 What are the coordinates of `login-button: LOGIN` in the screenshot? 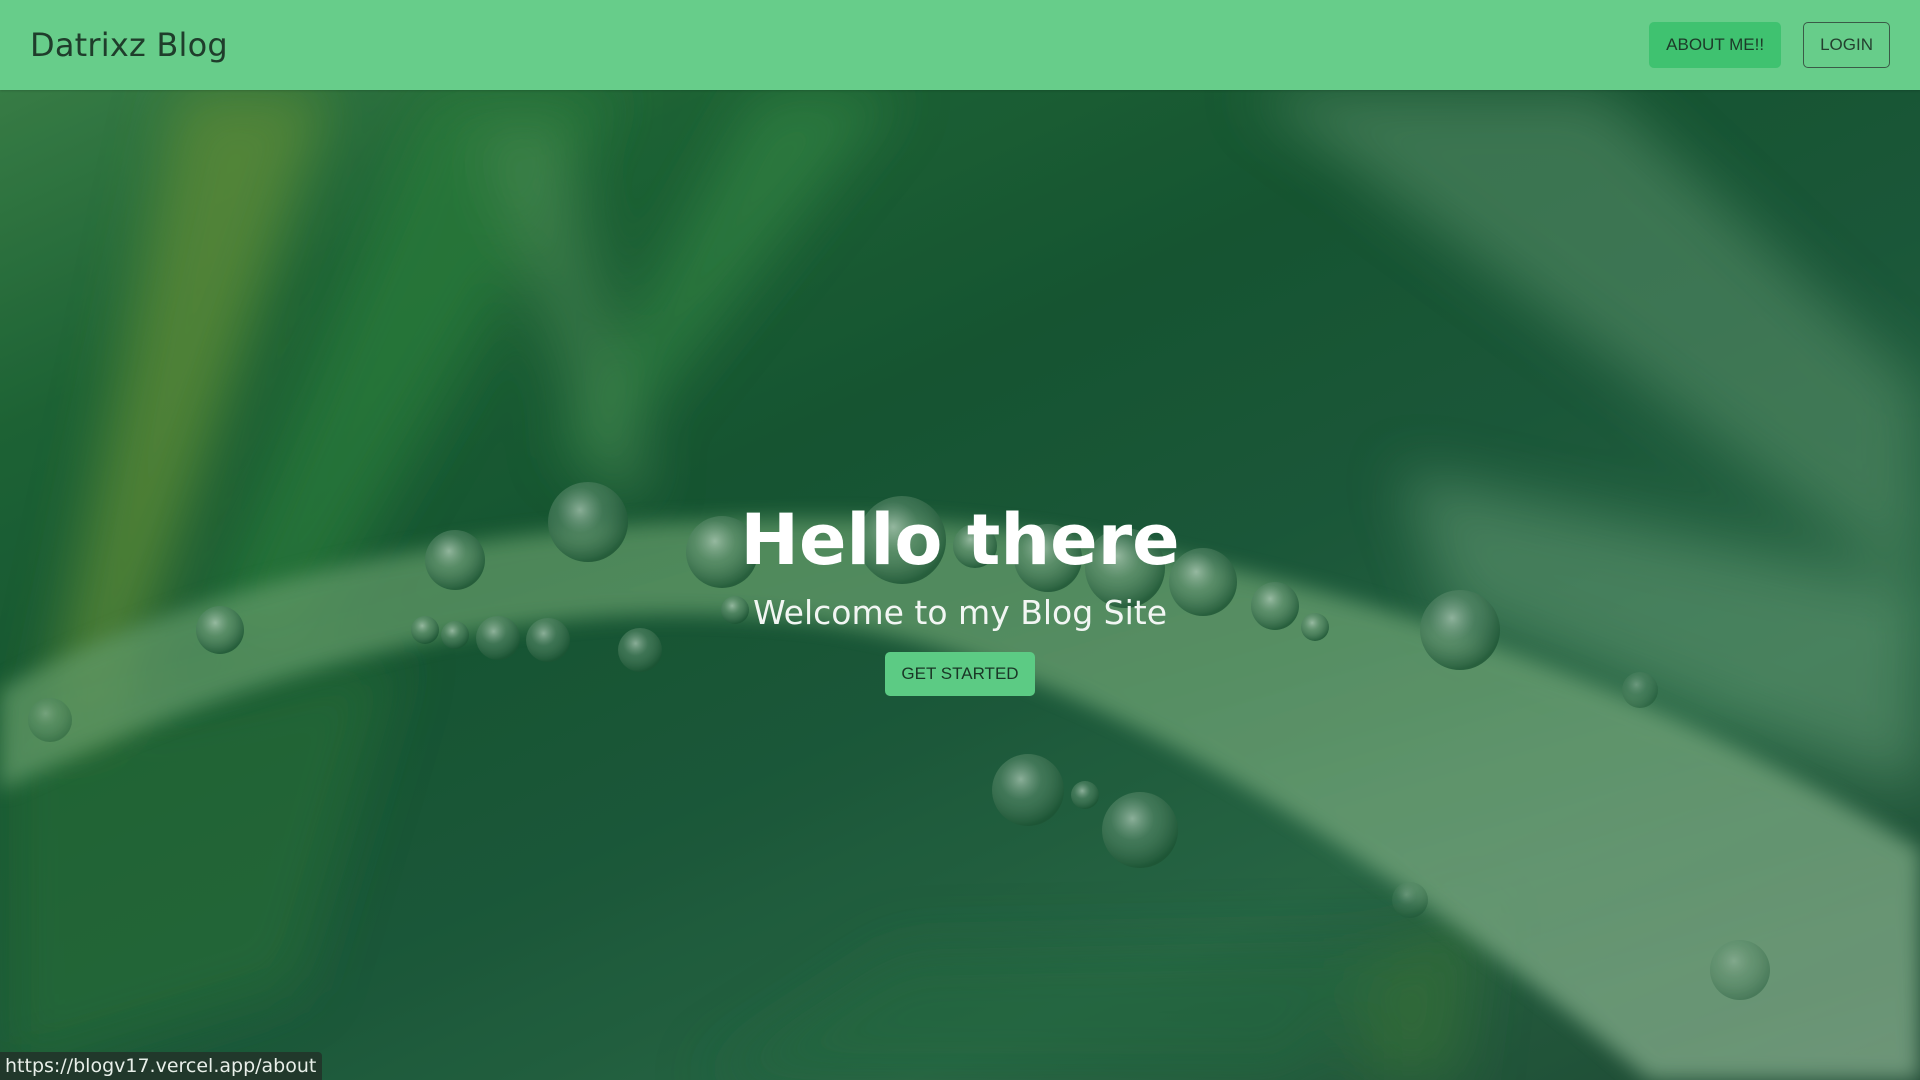 It's located at (1846, 45).